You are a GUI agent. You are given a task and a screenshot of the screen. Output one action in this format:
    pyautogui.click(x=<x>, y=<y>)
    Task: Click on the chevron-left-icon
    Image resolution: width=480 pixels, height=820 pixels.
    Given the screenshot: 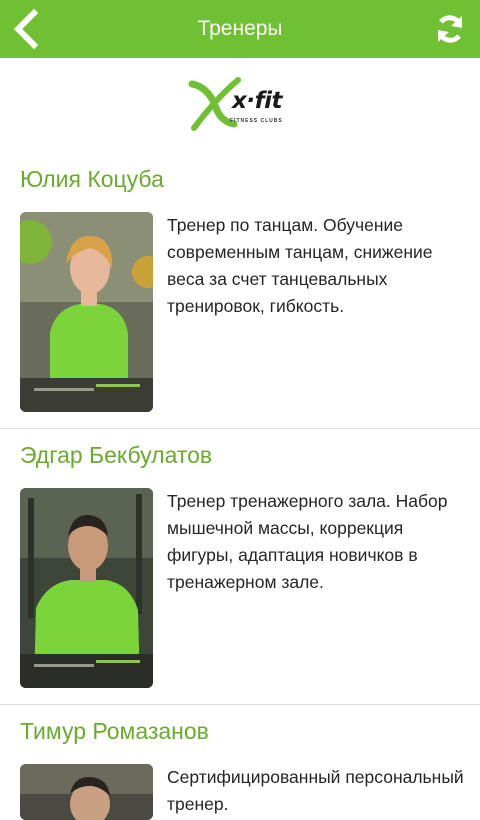 What is the action you would take?
    pyautogui.click(x=26, y=29)
    